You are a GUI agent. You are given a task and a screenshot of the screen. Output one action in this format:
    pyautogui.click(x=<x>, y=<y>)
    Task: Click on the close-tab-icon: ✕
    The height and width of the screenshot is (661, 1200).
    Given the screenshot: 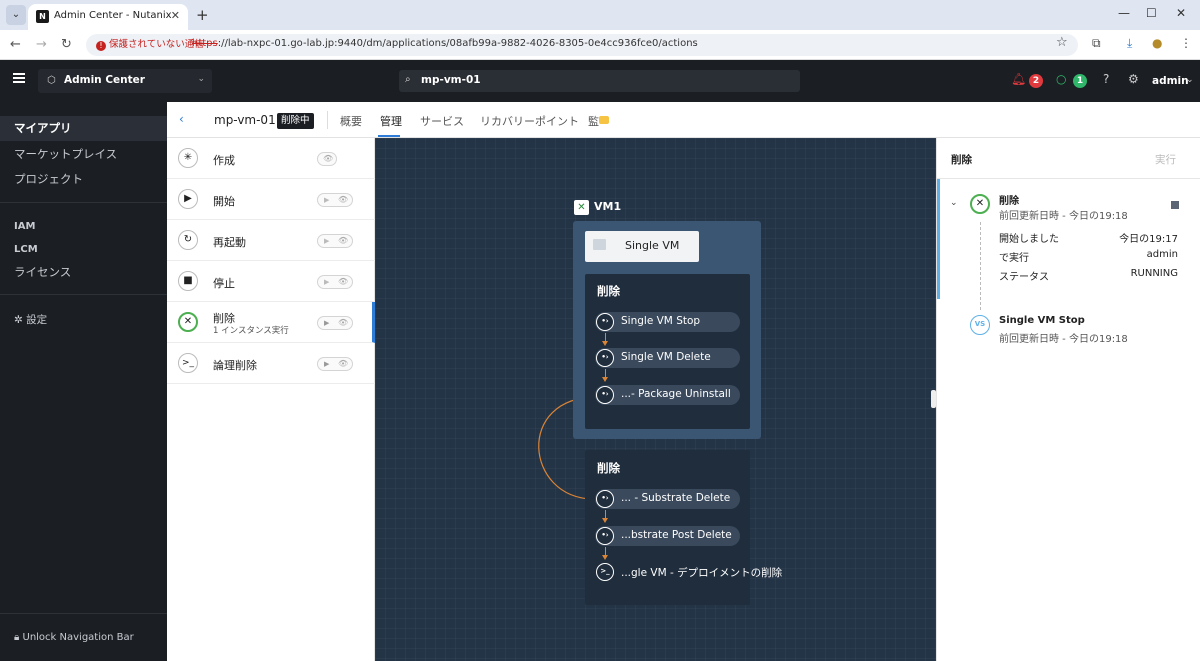 What is the action you would take?
    pyautogui.click(x=175, y=15)
    